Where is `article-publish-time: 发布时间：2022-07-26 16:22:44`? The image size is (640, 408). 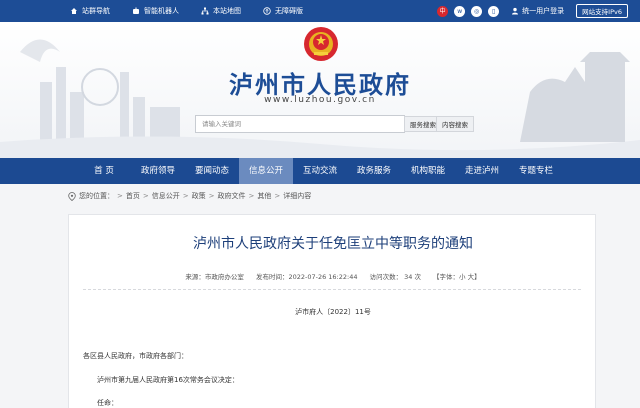 article-publish-time: 发布时间：2022-07-26 16:22:44 is located at coordinates (306, 277).